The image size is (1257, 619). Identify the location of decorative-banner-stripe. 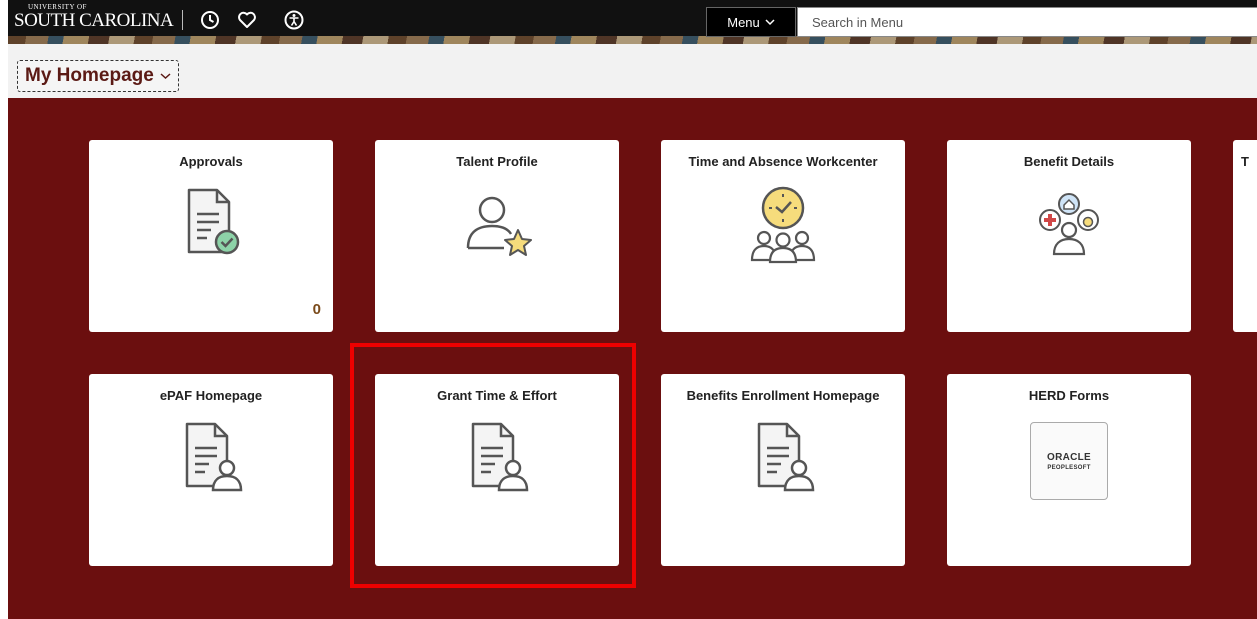
(632, 40).